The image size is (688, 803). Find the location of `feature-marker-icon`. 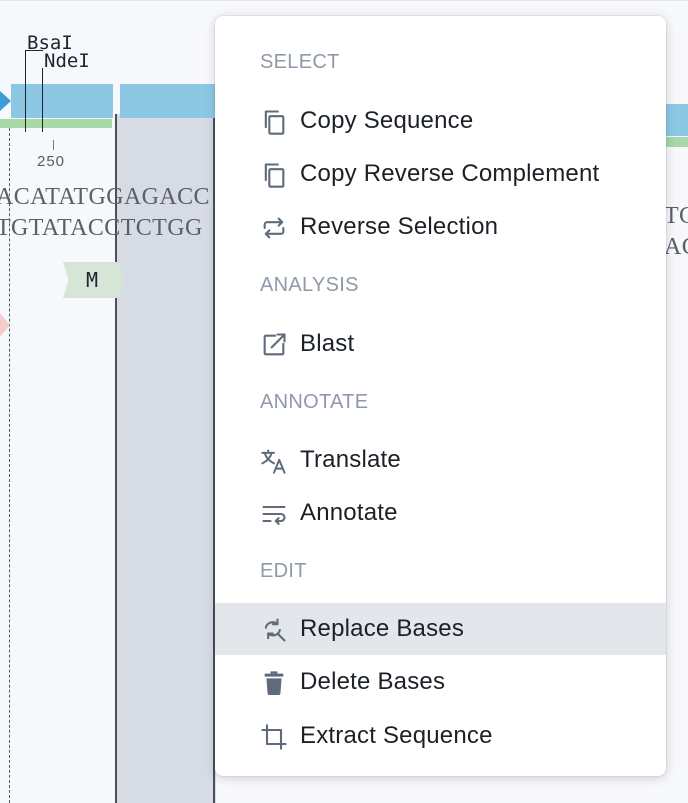

feature-marker-icon is located at coordinates (5, 325).